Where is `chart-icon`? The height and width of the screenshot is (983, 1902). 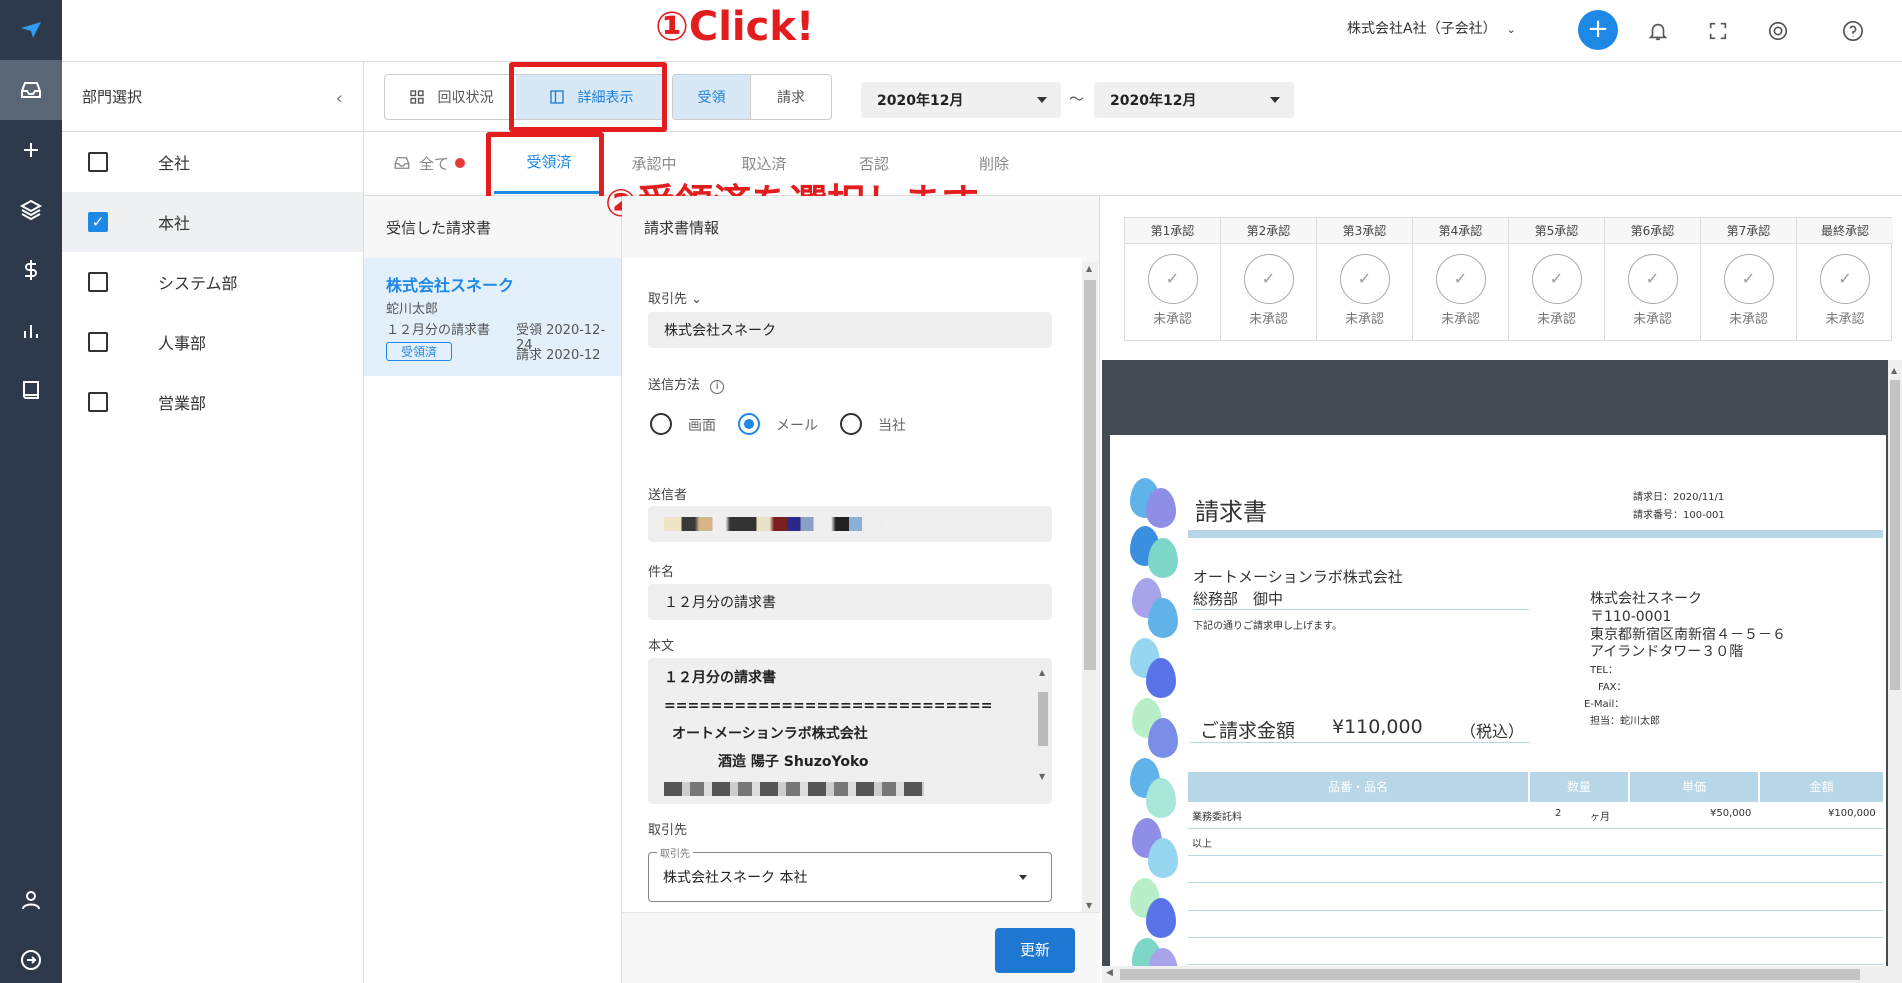
chart-icon is located at coordinates (31, 330).